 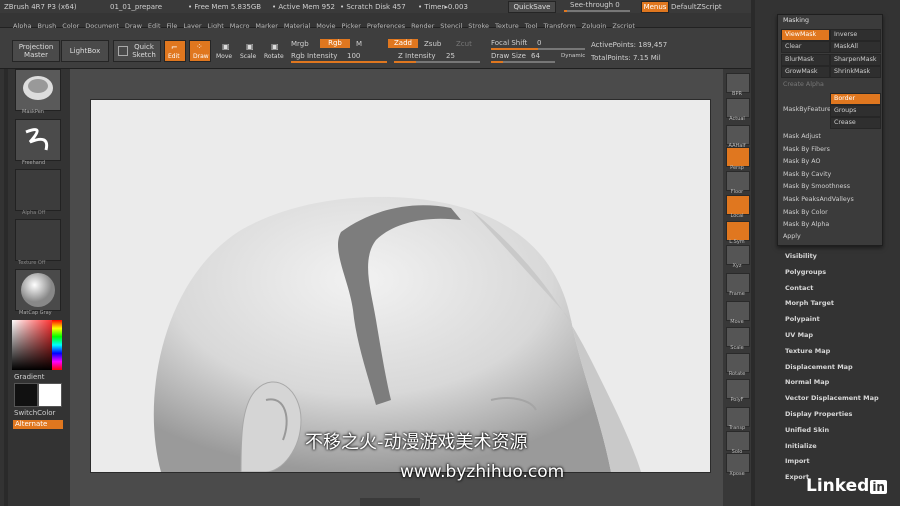 I want to click on projection-master-button: Projection Master, so click(x=36, y=51).